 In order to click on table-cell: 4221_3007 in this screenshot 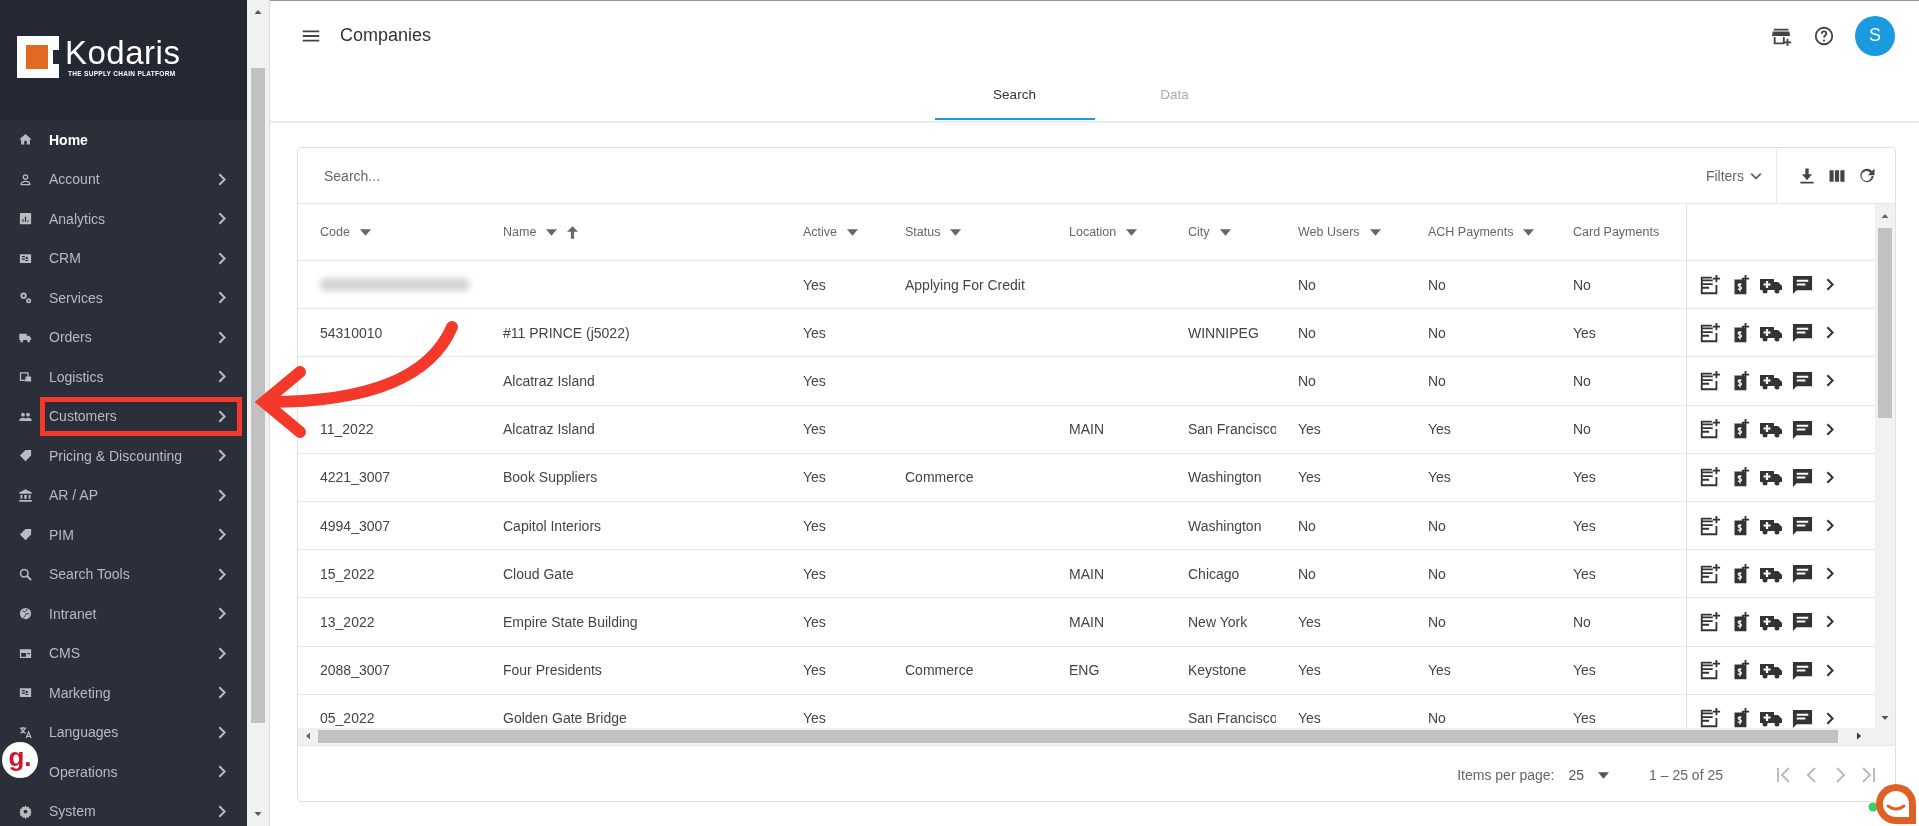, I will do `click(355, 477)`.